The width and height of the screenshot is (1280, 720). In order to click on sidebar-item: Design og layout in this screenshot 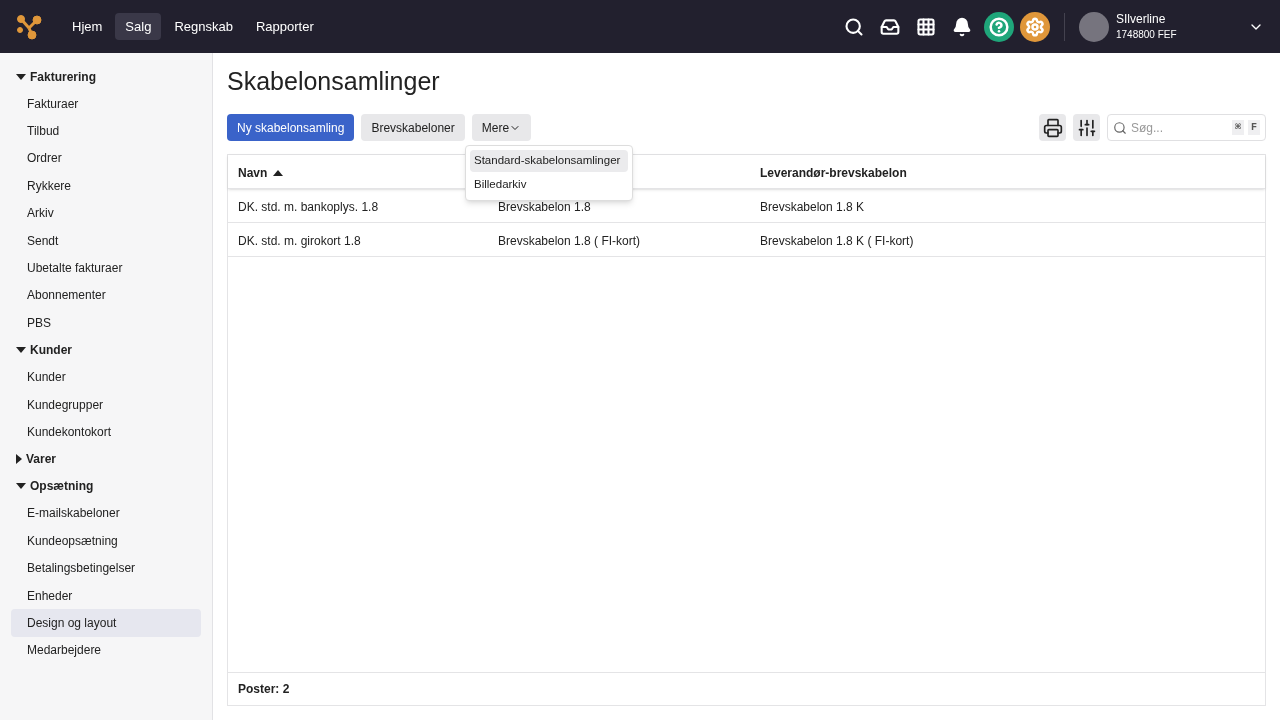, I will do `click(106, 623)`.